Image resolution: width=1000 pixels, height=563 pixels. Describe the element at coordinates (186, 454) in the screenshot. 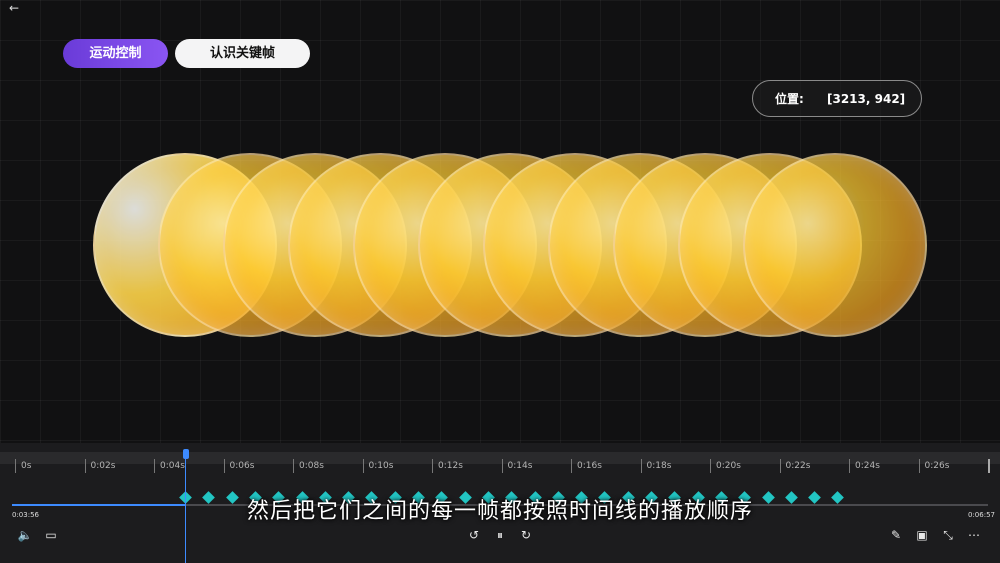

I see `playhead-handle` at that location.